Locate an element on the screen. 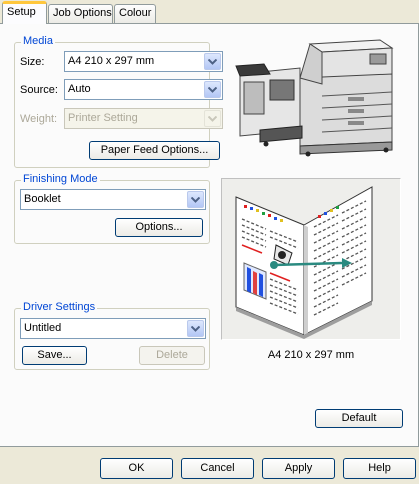 The height and width of the screenshot is (484, 419). tab-job-options: Job Options is located at coordinates (80, 13).